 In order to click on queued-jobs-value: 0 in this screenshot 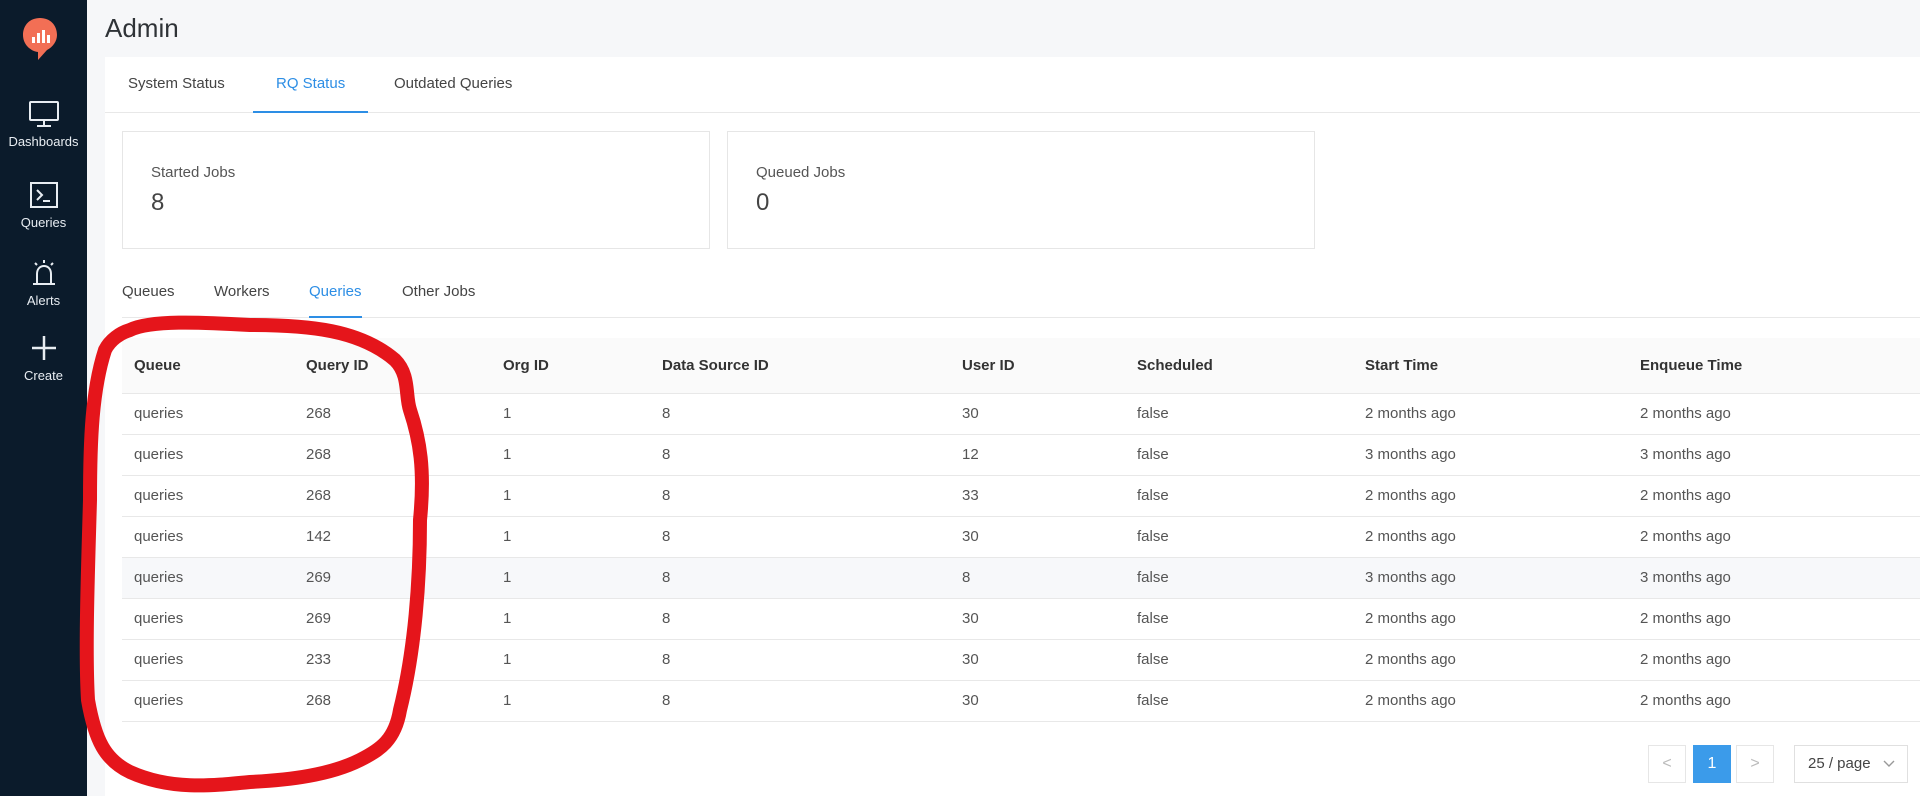, I will do `click(763, 202)`.